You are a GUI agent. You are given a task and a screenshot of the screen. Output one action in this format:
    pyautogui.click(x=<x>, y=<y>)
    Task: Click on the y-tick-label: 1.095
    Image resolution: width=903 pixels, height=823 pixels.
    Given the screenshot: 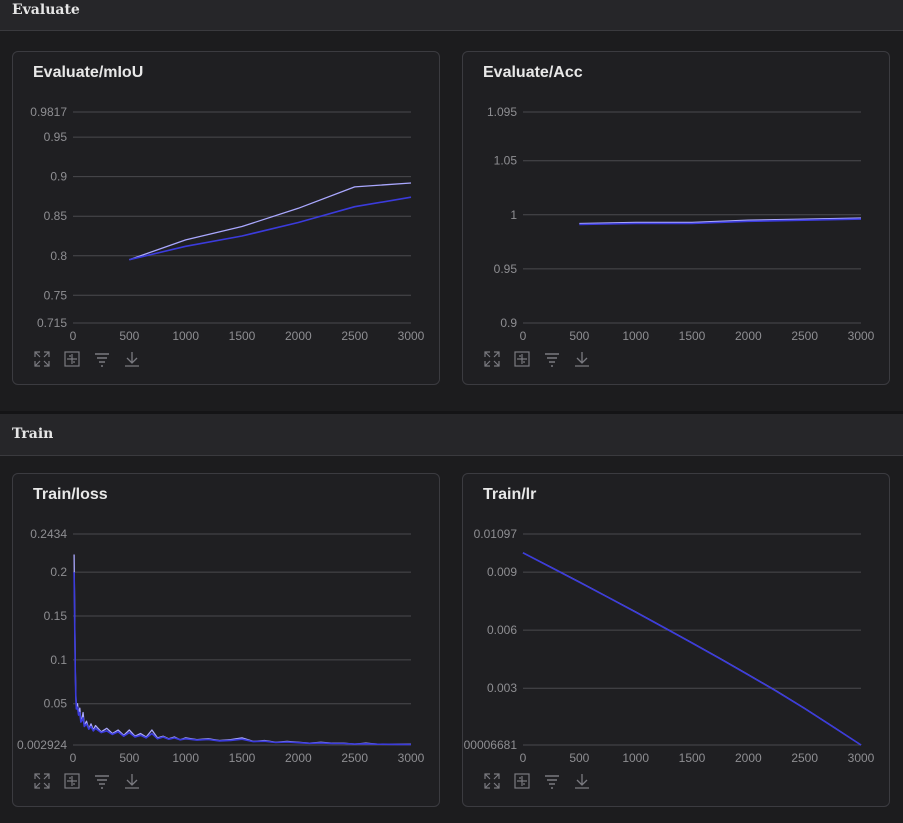 What is the action you would take?
    pyautogui.click(x=502, y=112)
    